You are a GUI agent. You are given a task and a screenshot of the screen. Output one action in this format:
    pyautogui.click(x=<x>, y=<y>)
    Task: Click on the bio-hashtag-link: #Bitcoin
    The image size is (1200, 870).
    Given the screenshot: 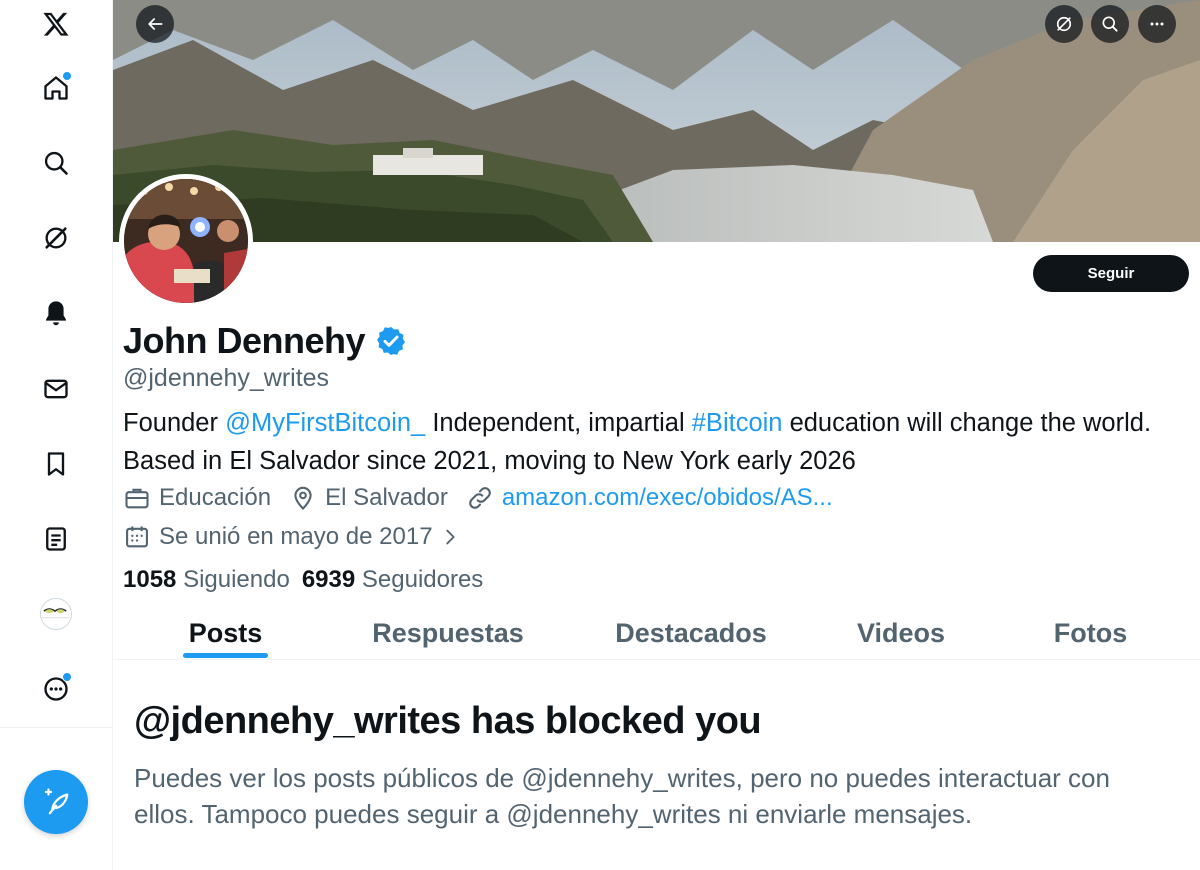 What is the action you would take?
    pyautogui.click(x=737, y=423)
    